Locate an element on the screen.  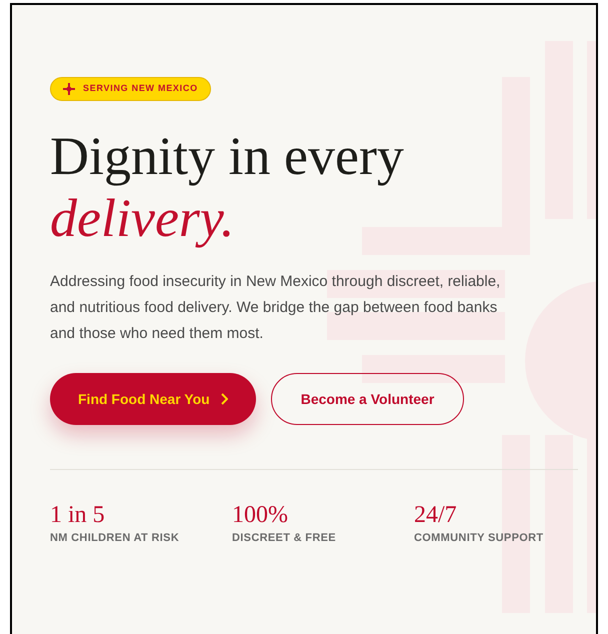
find-food-button: Find Food Near You is located at coordinates (153, 399).